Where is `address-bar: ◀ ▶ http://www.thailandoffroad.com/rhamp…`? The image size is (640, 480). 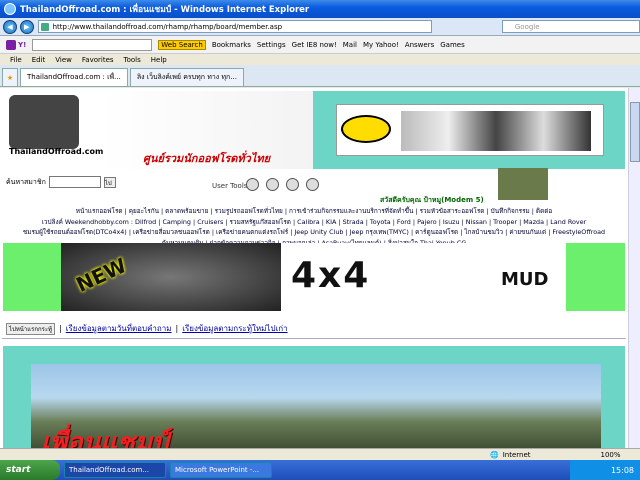
address-bar: ◀ ▶ http://www.thailandoffroad.com/rhamp… is located at coordinates (320, 27).